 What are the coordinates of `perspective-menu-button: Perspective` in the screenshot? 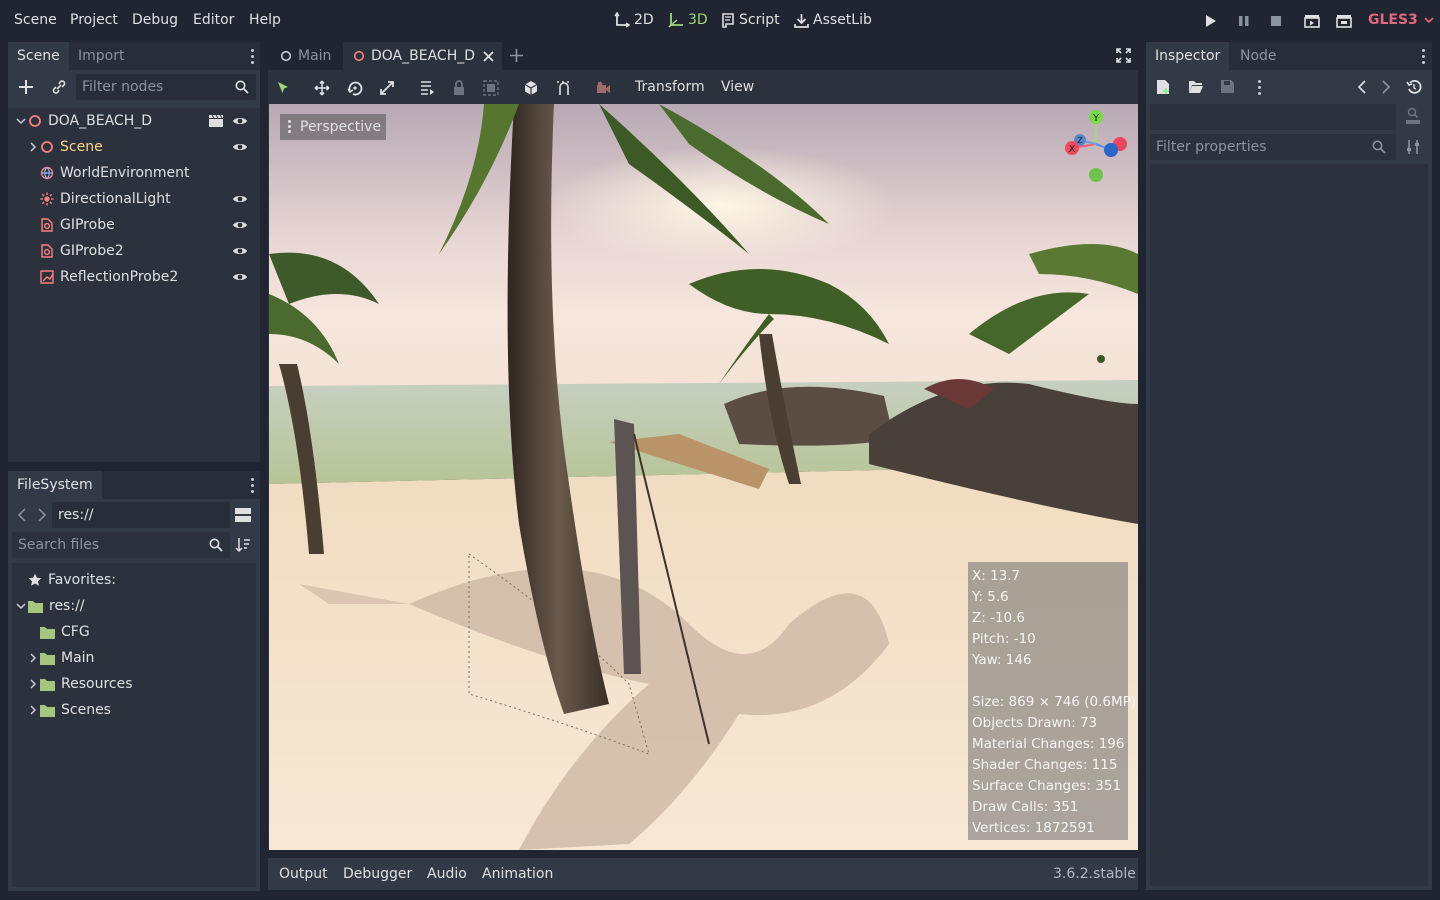 It's located at (333, 127).